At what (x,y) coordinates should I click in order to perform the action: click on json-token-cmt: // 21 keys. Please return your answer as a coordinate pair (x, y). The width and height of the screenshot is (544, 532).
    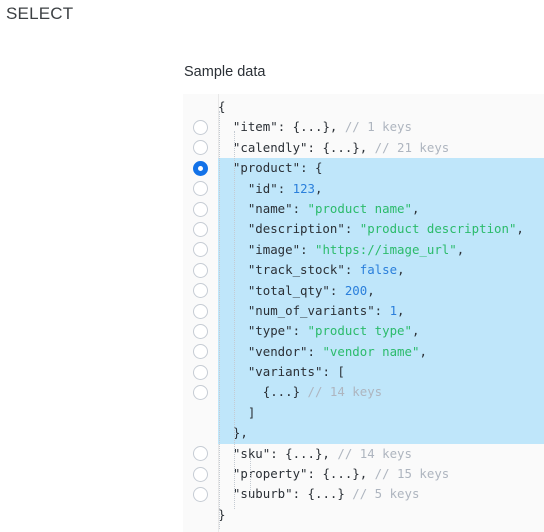
    Looking at the image, I should click on (412, 147).